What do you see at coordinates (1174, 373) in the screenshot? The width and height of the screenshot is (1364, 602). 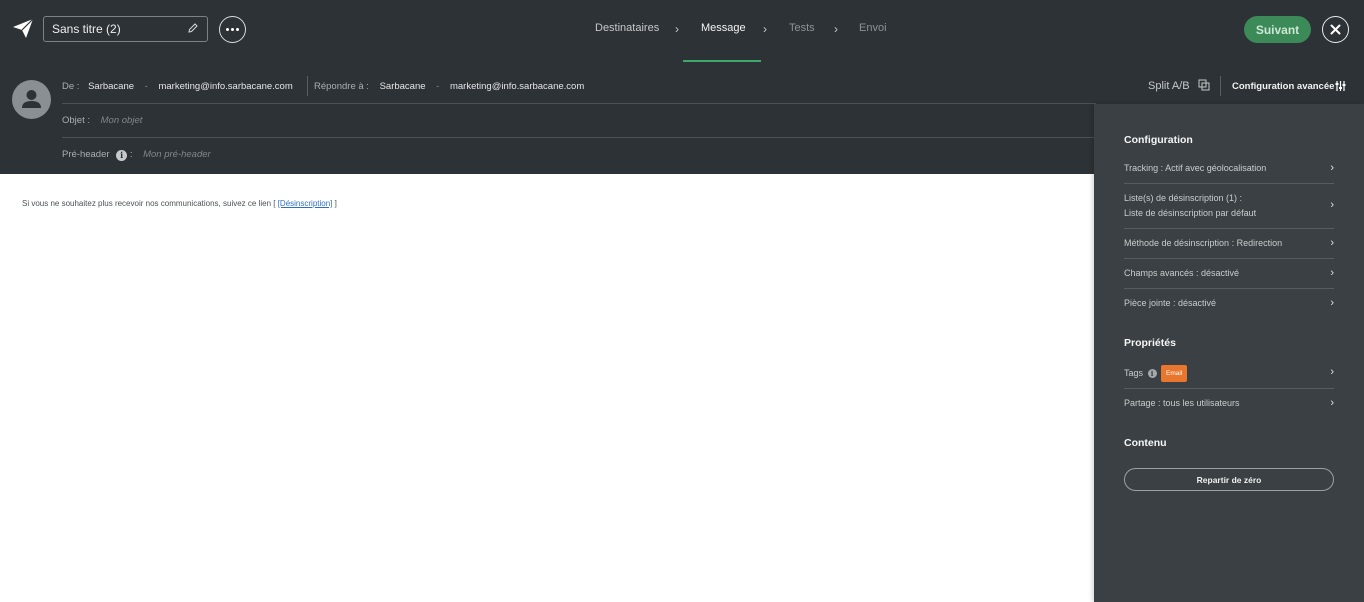 I see `tag-badge: Email` at bounding box center [1174, 373].